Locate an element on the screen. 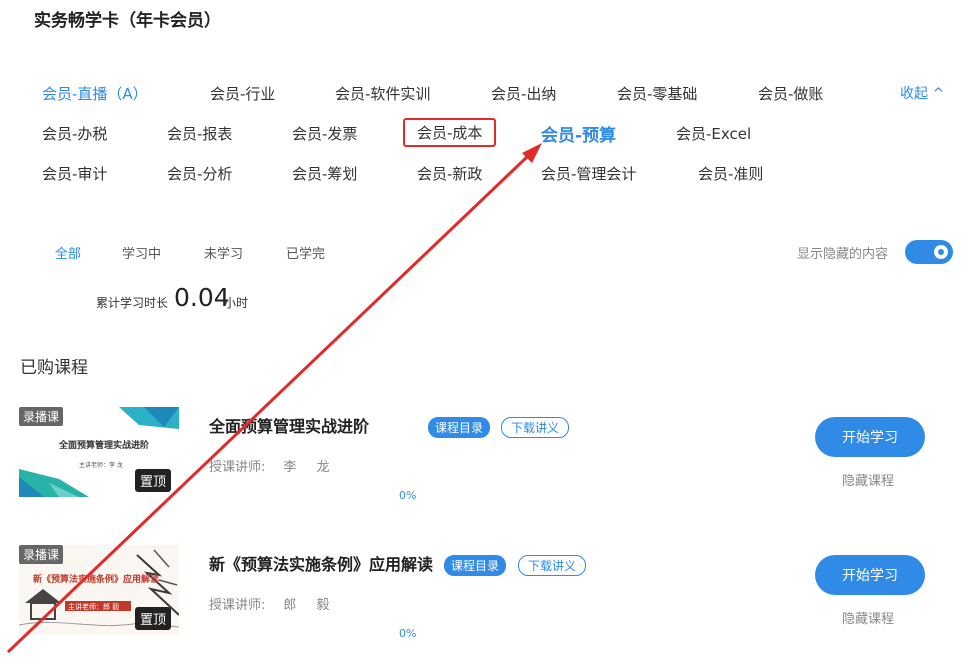  course-thumbnail: 录播课 新《预算法实施条例》应用解读 主讲老师：郎 毅 置顶 is located at coordinates (99, 590).